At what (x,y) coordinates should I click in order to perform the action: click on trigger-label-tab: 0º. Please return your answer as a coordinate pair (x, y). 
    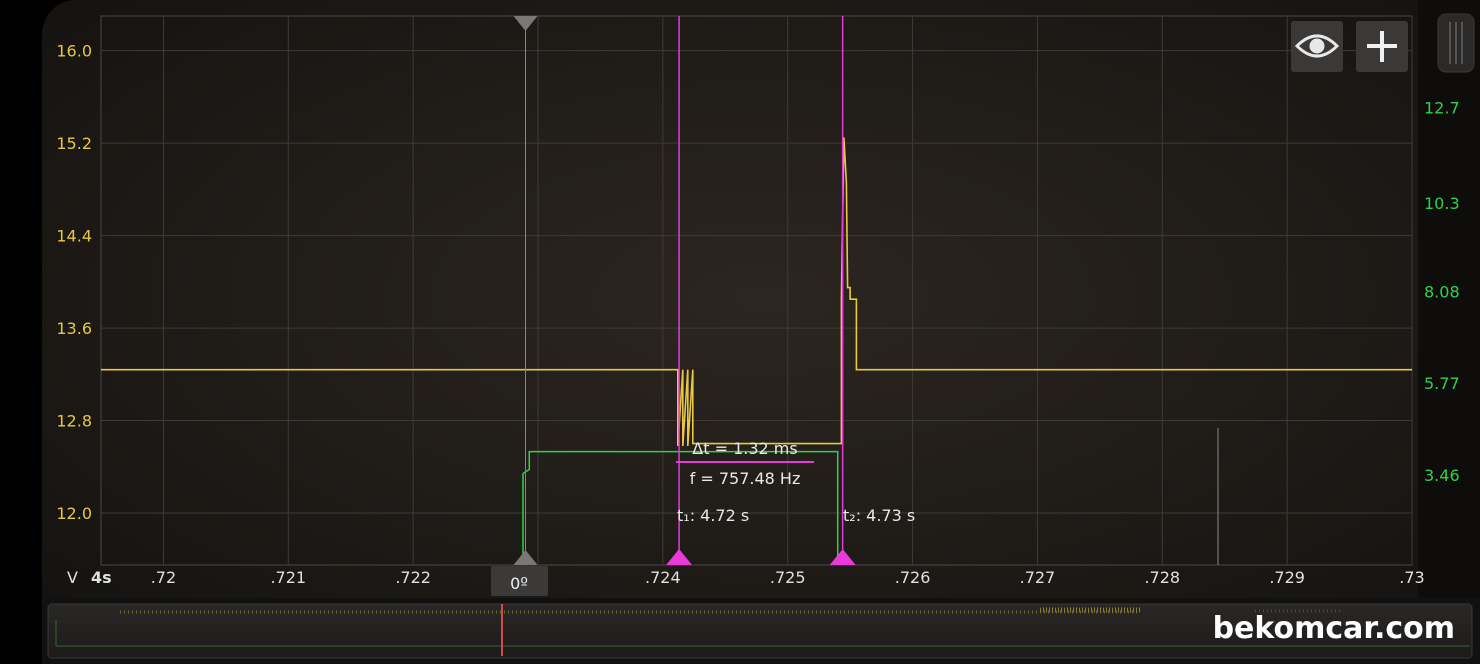
    Looking at the image, I should click on (519, 581).